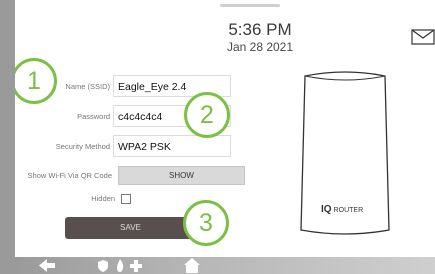  Describe the element at coordinates (126, 199) in the screenshot. I see `hidden-checkbox` at that location.